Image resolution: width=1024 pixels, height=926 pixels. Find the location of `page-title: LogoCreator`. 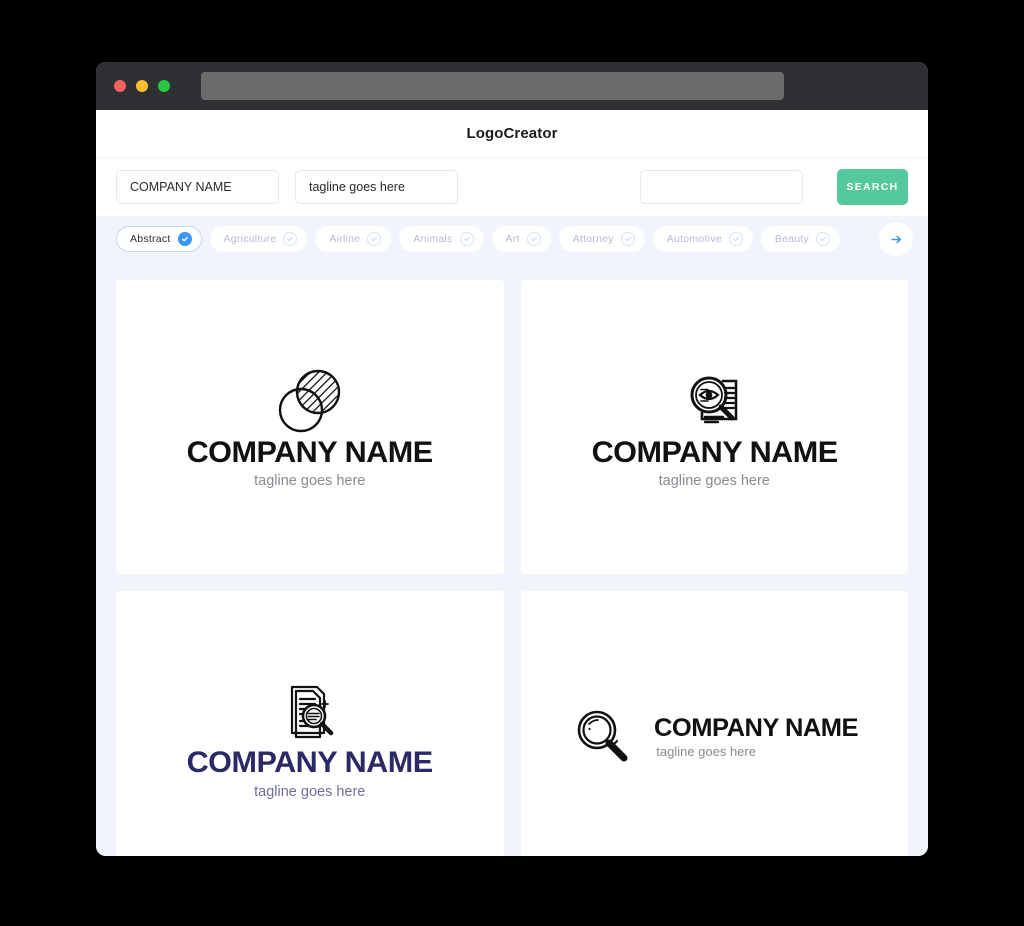

page-title: LogoCreator is located at coordinates (512, 133).